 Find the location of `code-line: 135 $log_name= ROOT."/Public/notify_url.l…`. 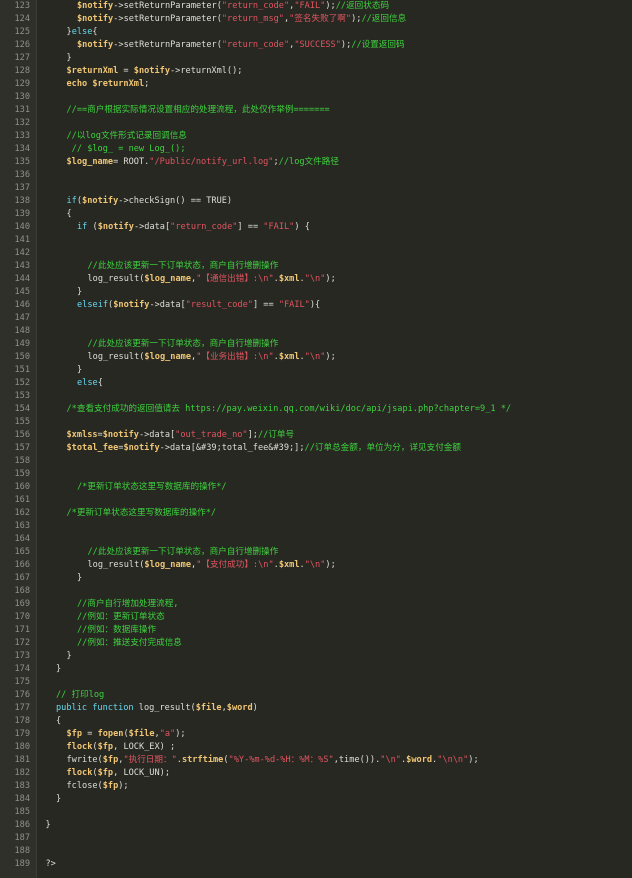

code-line: 135 $log_name= ROOT."/Public/notify_url.l… is located at coordinates (316, 162).